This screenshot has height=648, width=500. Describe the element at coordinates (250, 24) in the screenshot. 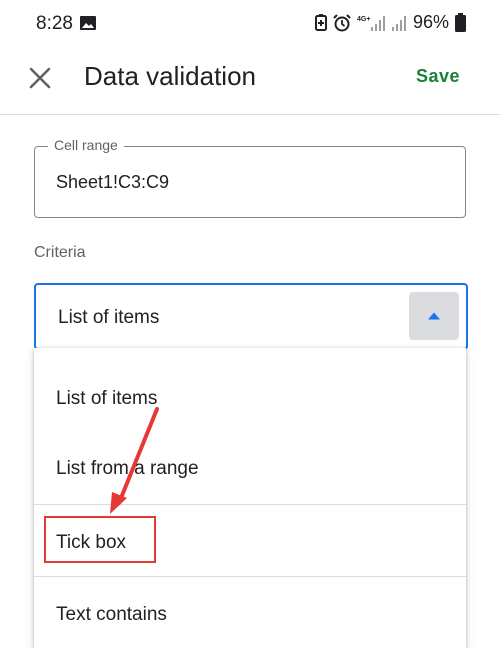

I see `status-bar: 8:28 4G+ 96%` at that location.